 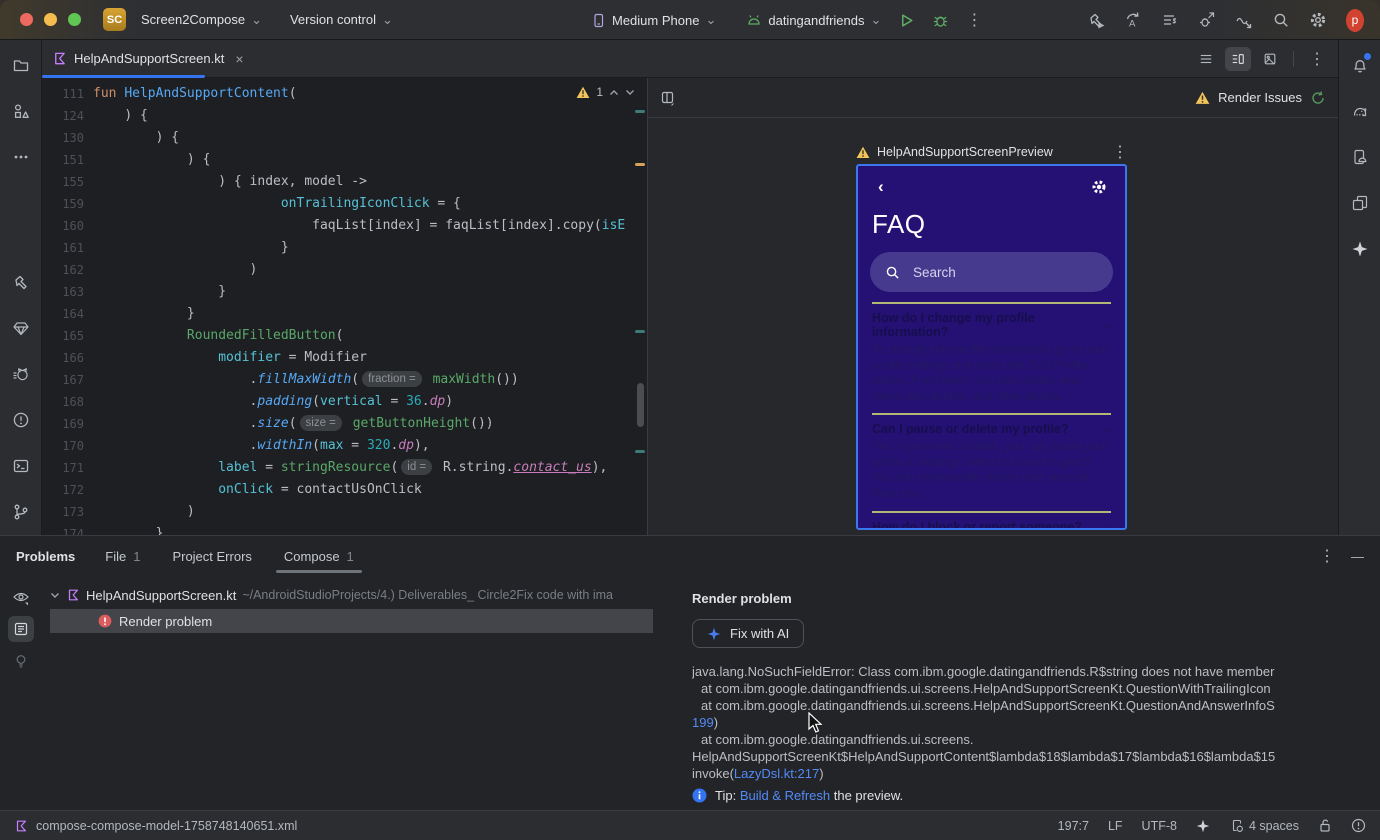 What do you see at coordinates (1115, 826) in the screenshot?
I see `line-separator: LF` at bounding box center [1115, 826].